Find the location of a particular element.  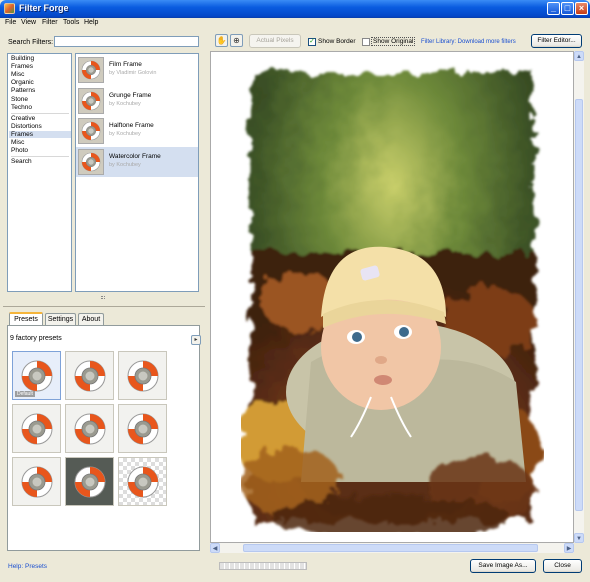

filter-name: Watercolor Frame is located at coordinates (135, 156).